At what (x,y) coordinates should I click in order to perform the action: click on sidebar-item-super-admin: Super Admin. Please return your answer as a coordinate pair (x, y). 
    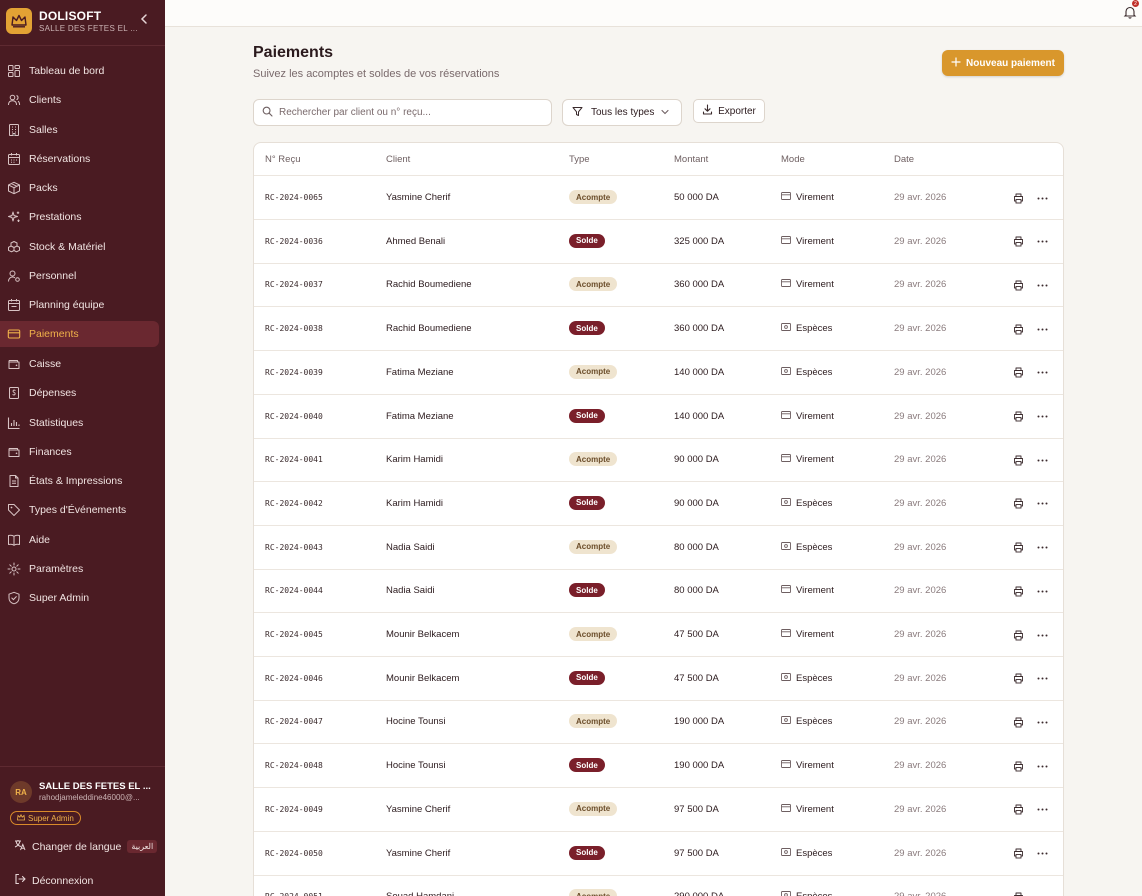
    Looking at the image, I should click on (79, 598).